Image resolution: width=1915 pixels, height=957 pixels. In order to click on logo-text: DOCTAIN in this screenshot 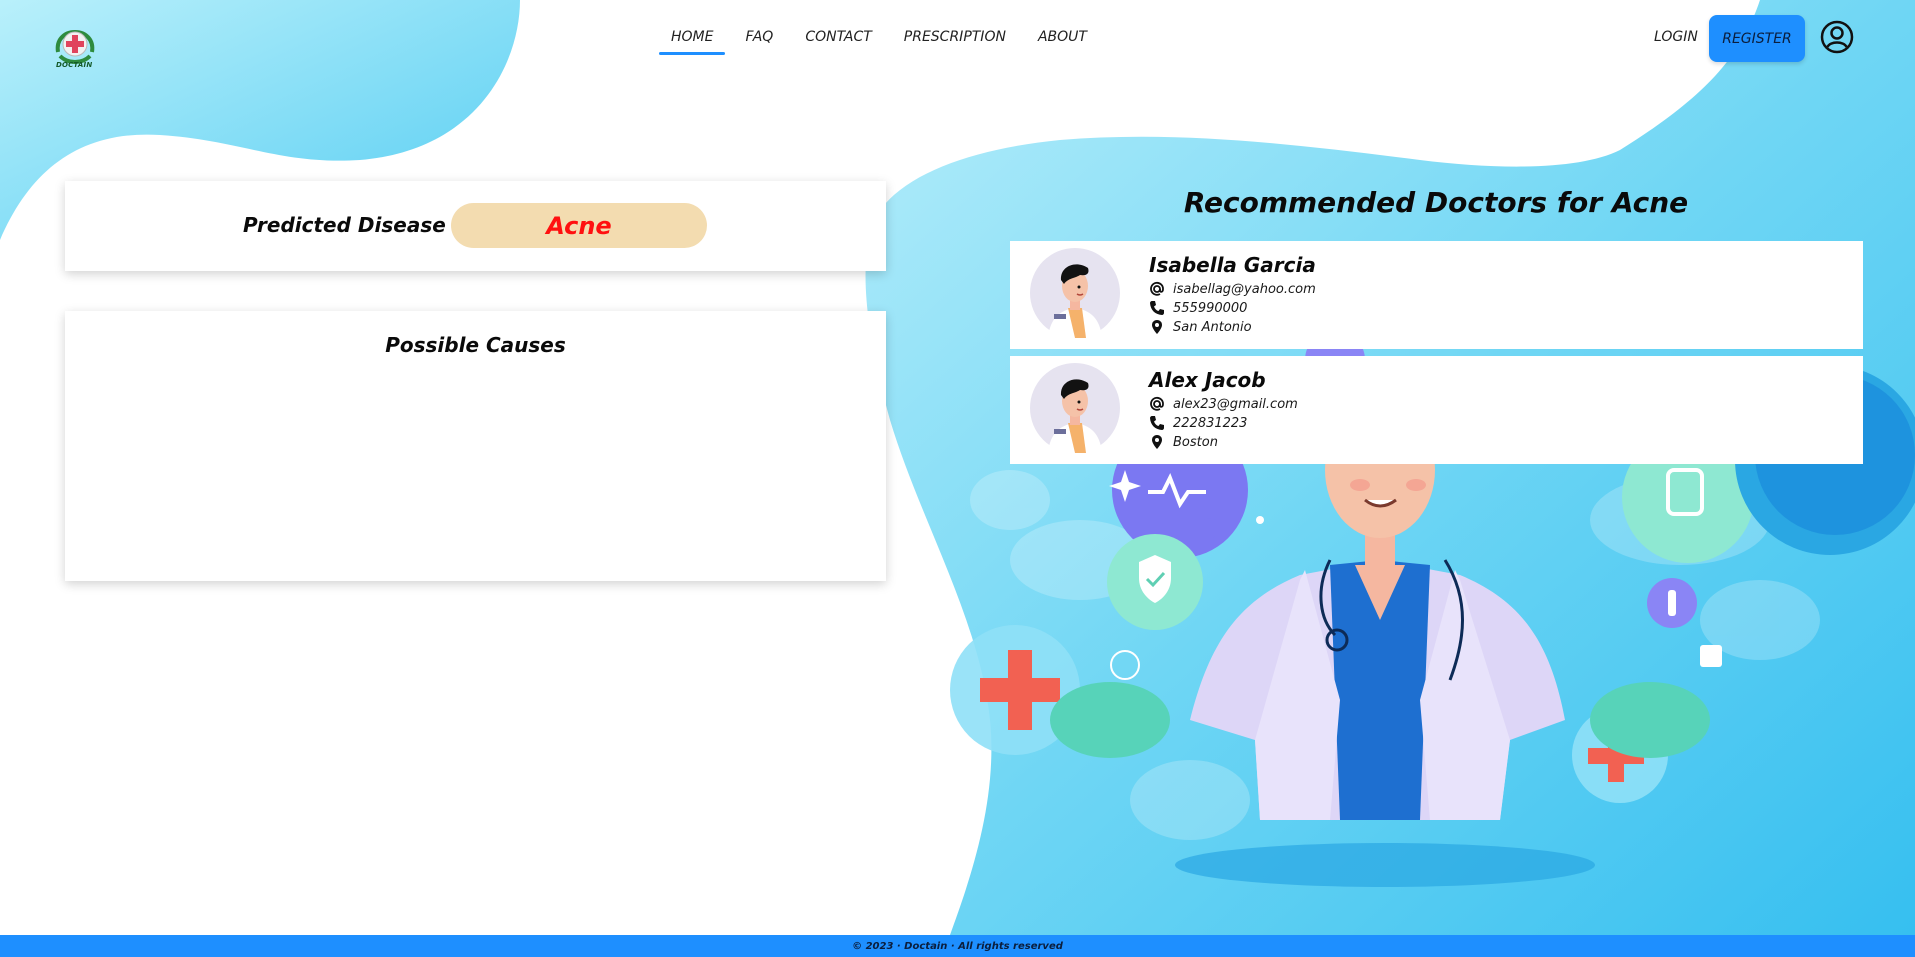, I will do `click(74, 65)`.